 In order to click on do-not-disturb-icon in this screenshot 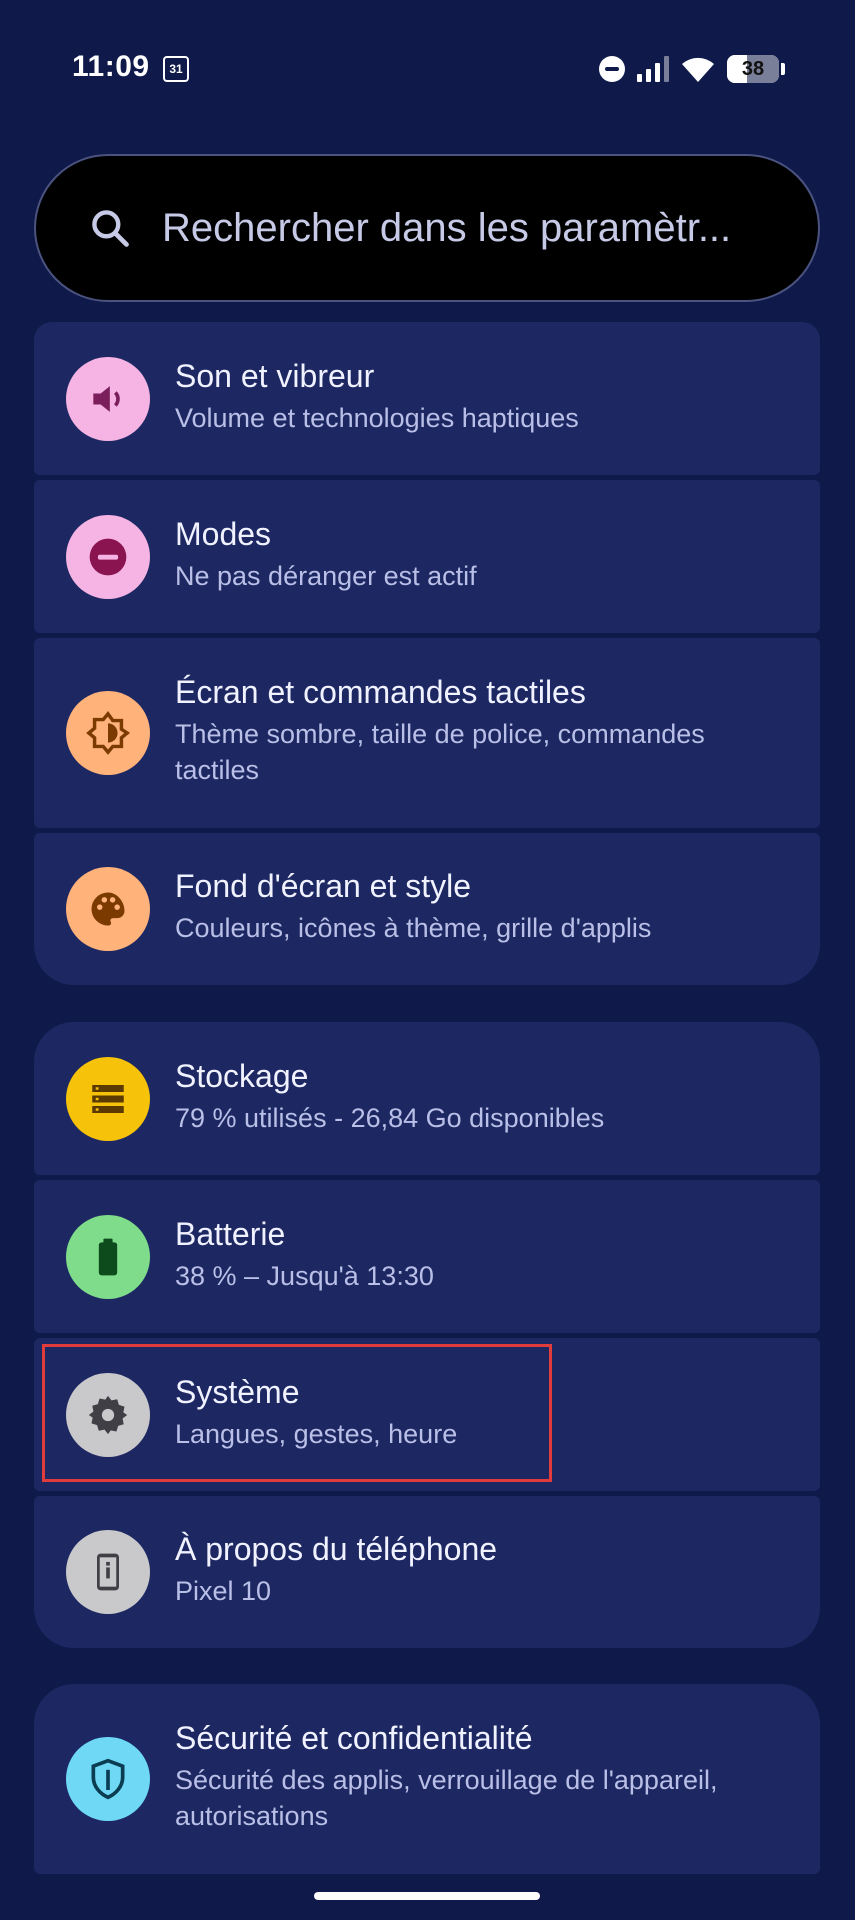, I will do `click(108, 557)`.